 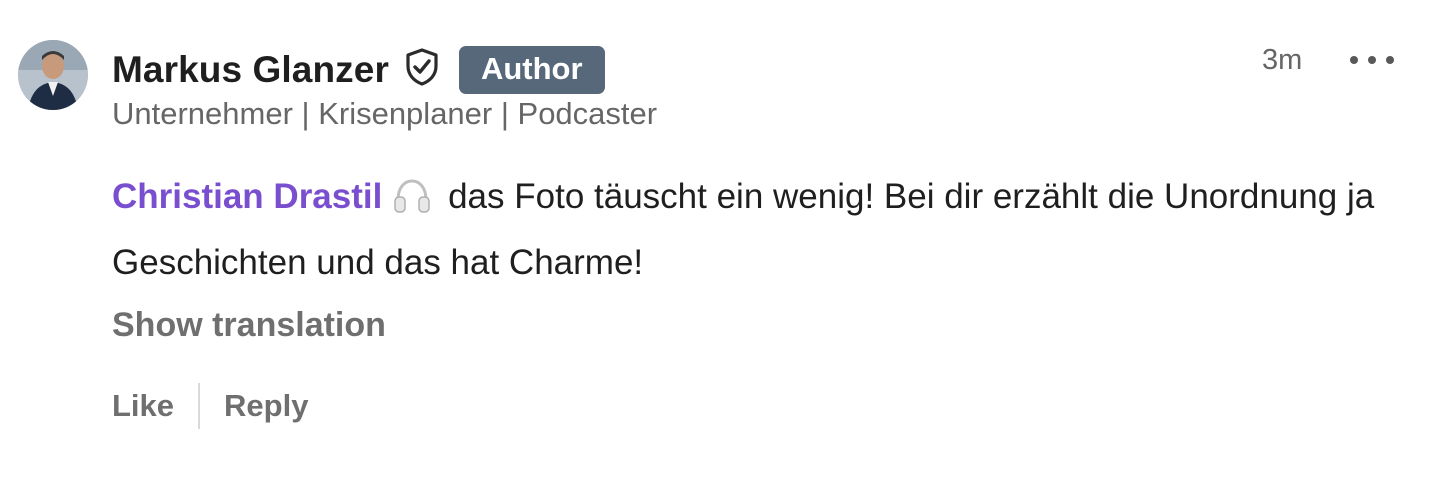 What do you see at coordinates (1282, 60) in the screenshot?
I see `comment-timestamp: 3m` at bounding box center [1282, 60].